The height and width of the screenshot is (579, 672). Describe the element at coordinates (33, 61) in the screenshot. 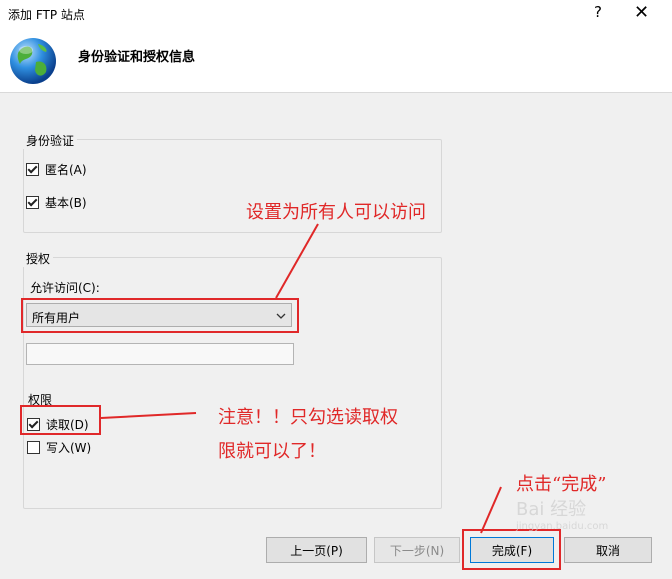

I see `globe-icon` at that location.